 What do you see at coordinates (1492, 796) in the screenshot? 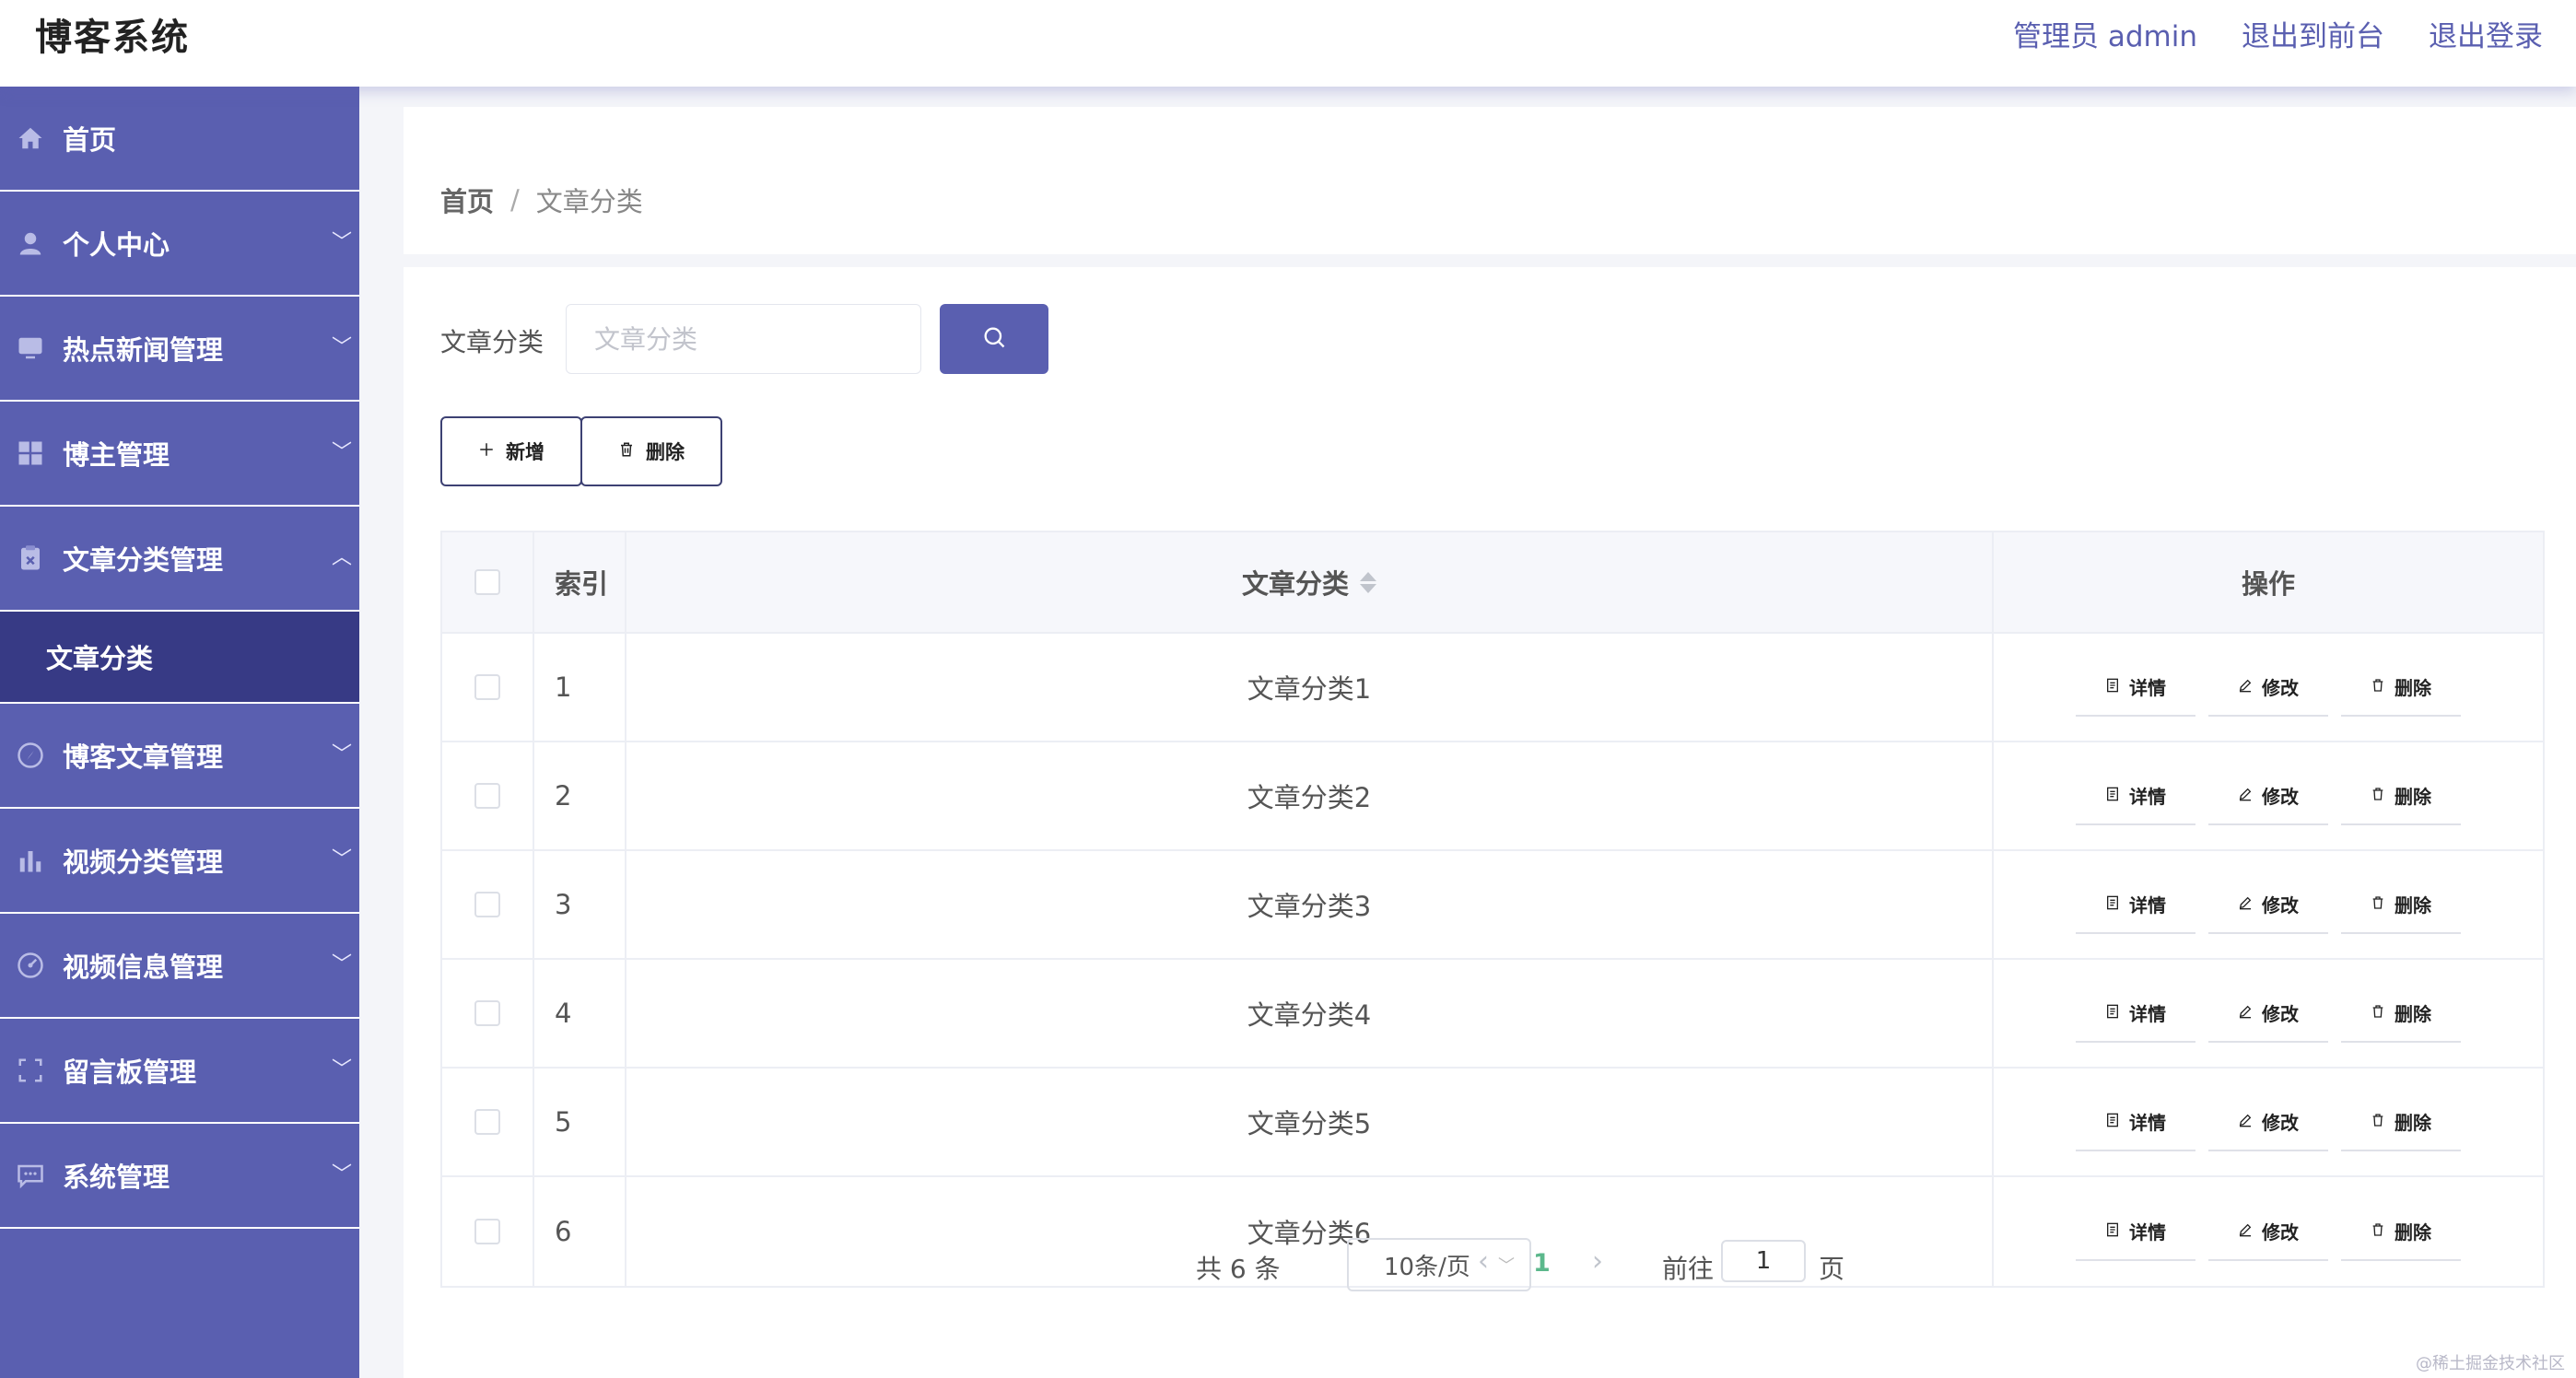
I see `table-row: 2 文章分类2 详情 修改 删除` at bounding box center [1492, 796].